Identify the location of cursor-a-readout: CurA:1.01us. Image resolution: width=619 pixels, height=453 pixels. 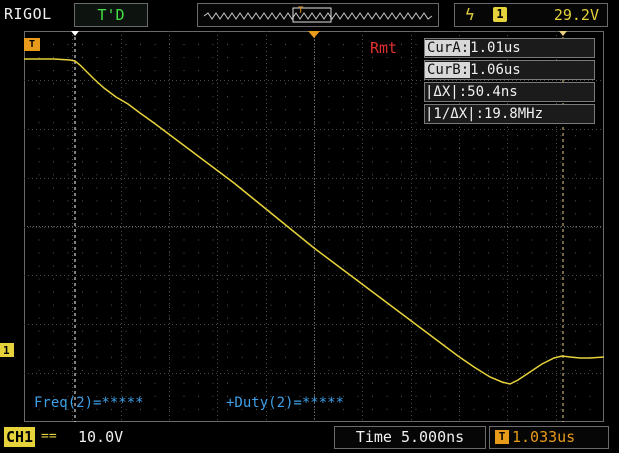
(509, 48).